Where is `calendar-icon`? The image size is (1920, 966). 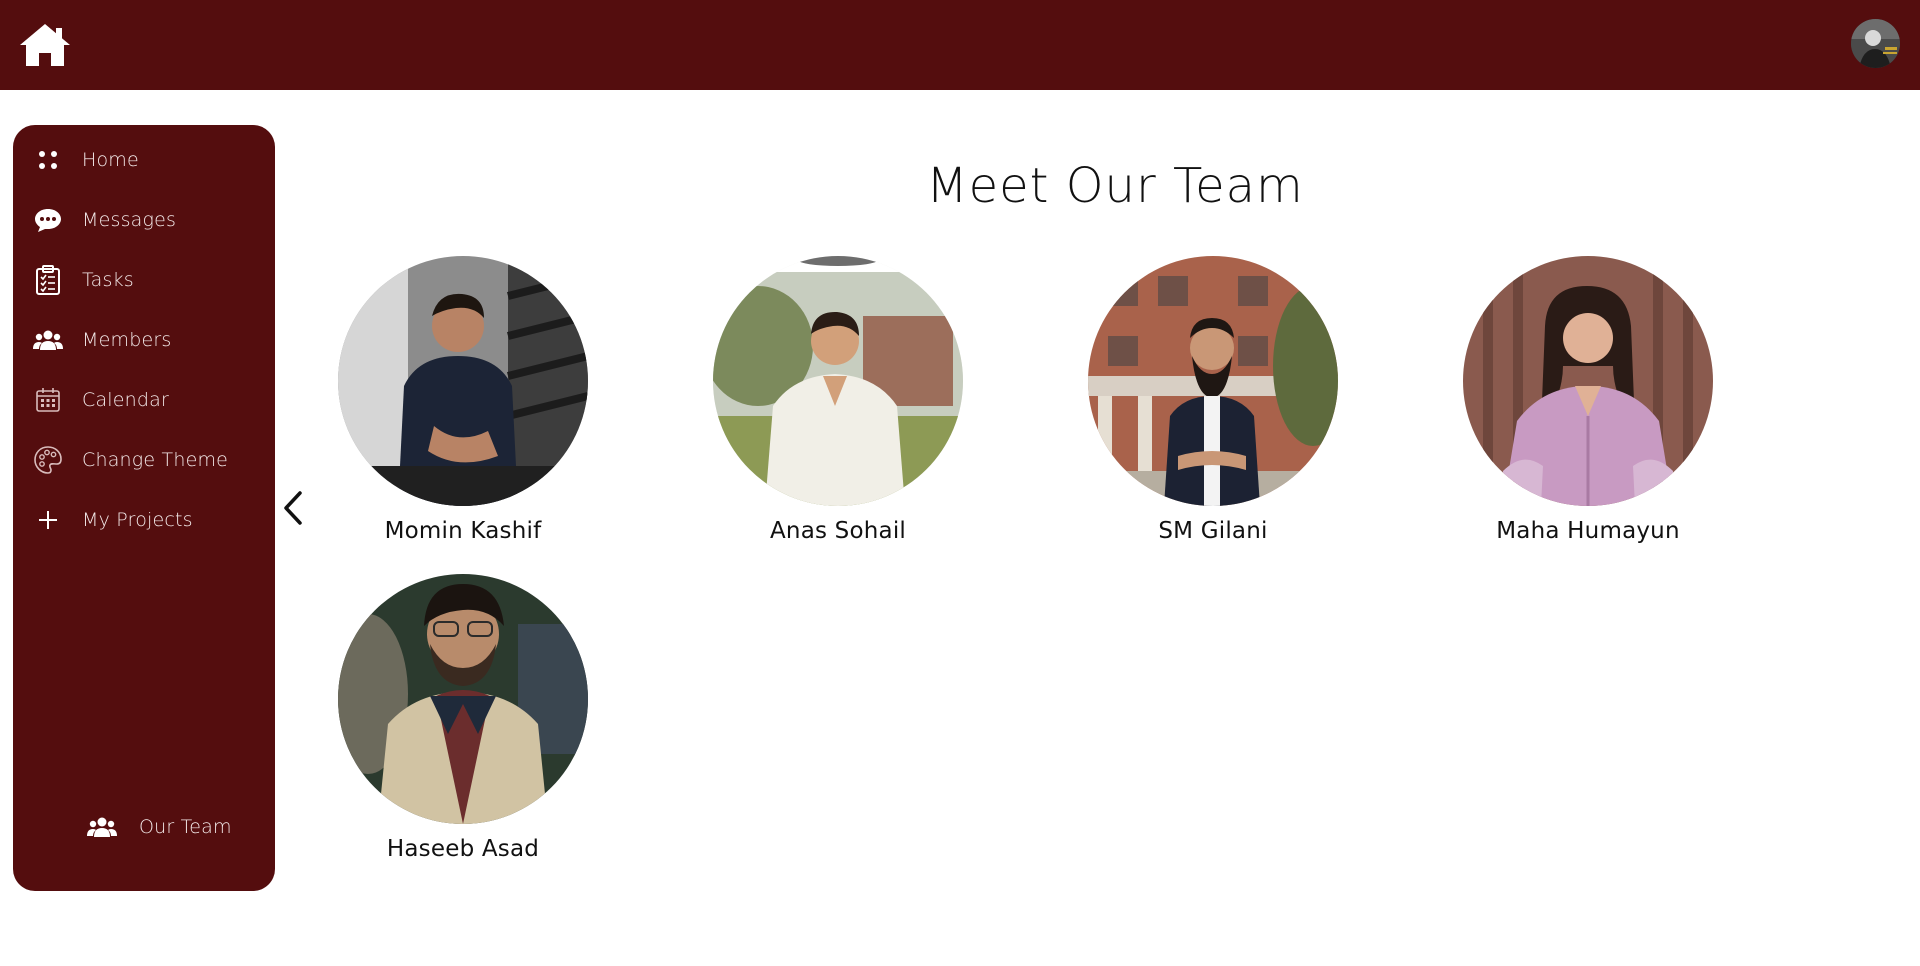 calendar-icon is located at coordinates (48, 400).